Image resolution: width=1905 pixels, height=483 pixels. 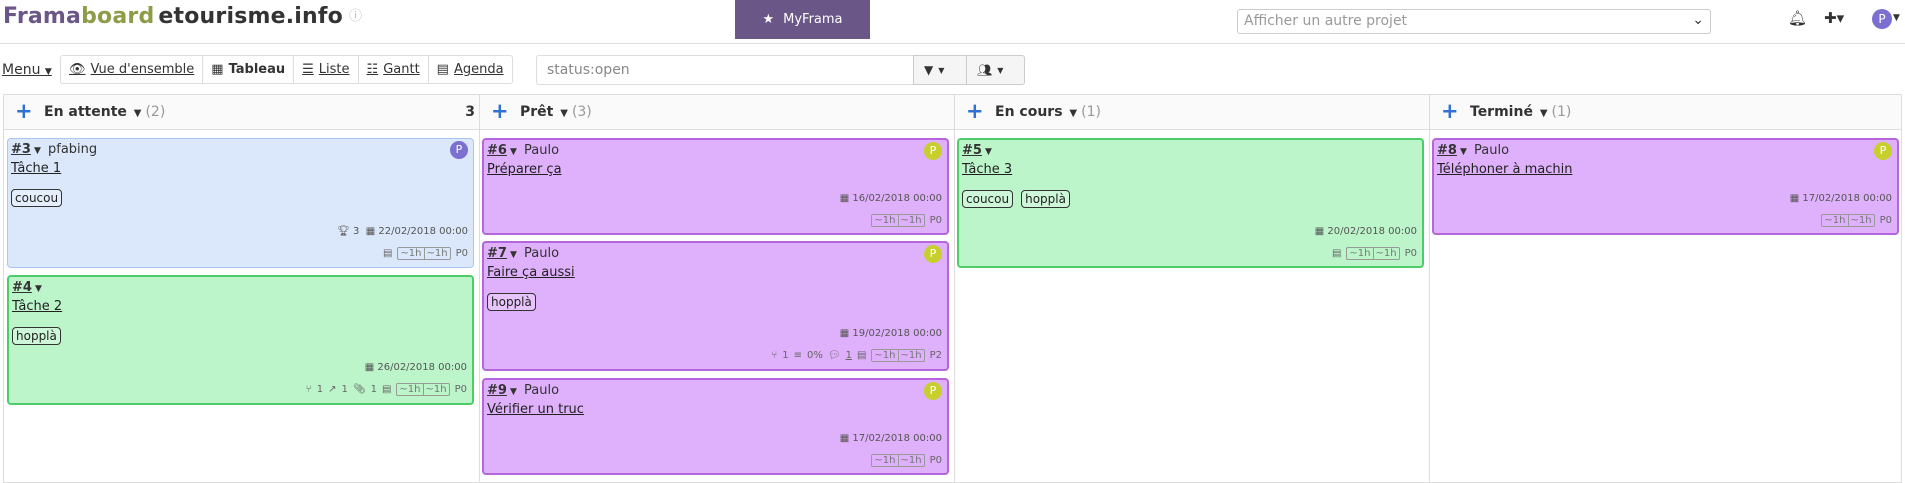 I want to click on project-selector: Afficher un autre projet ⌄, so click(x=1474, y=21).